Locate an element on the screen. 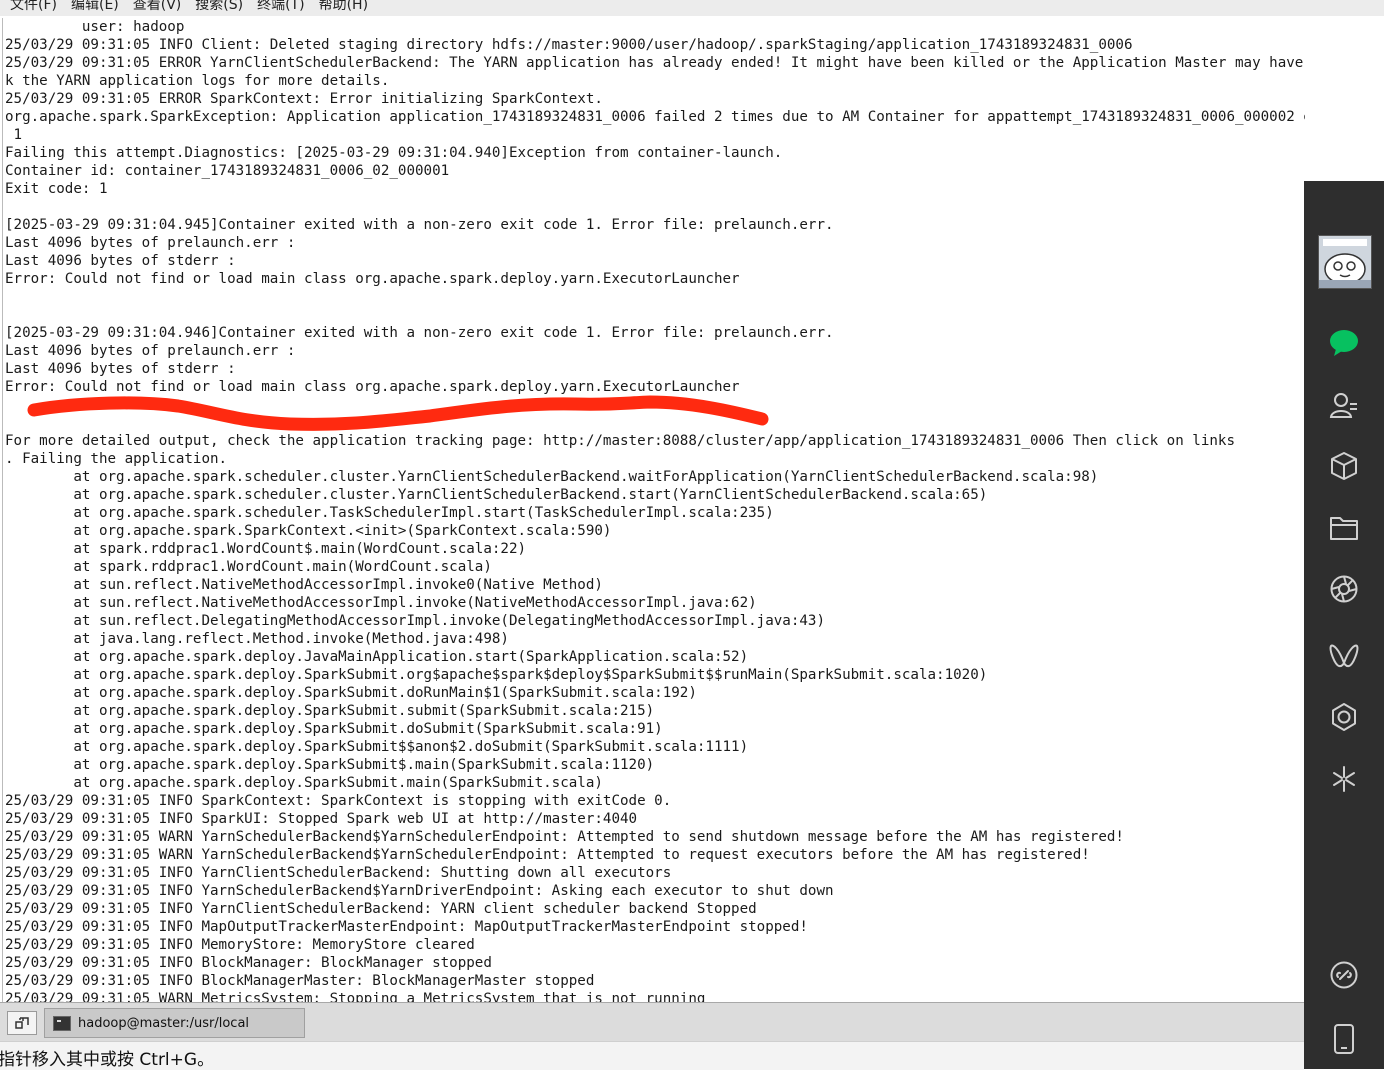  gear-flower-icon is located at coordinates (1344, 717).